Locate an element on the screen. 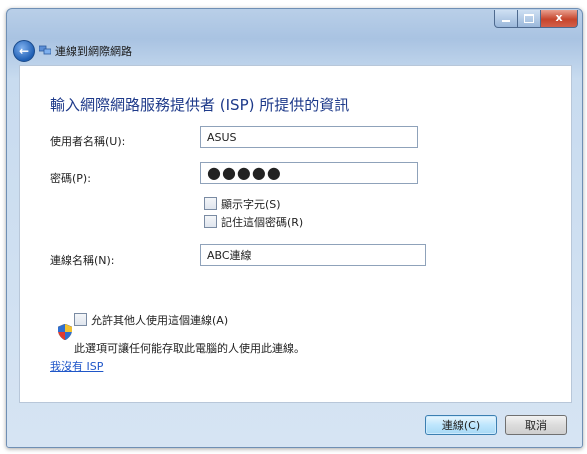 Image resolution: width=587 pixels, height=454 pixels. connection-name-input: ABC連線 is located at coordinates (313, 255).